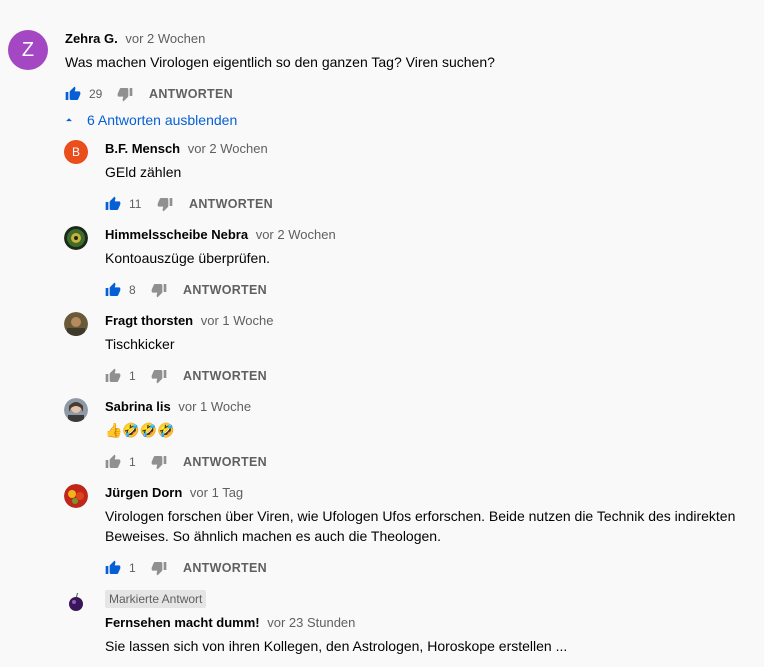  What do you see at coordinates (142, 148) in the screenshot?
I see `comment-author: B.F. Mensch` at bounding box center [142, 148].